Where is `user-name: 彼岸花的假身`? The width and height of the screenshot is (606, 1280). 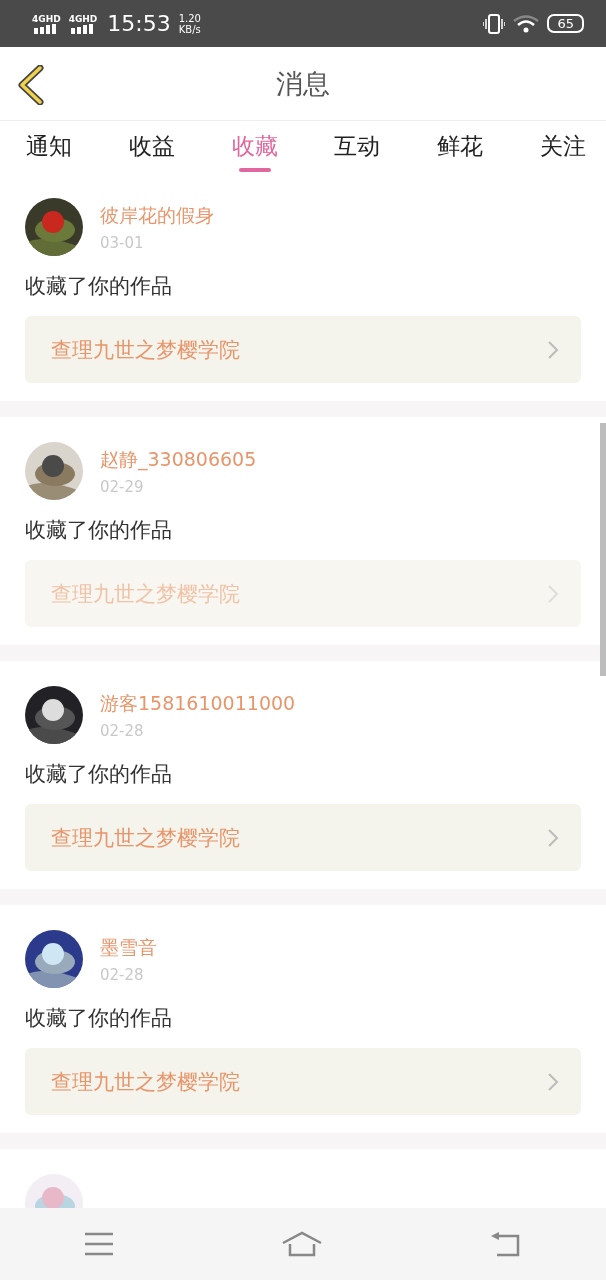 user-name: 彼岸花的假身 is located at coordinates (157, 215).